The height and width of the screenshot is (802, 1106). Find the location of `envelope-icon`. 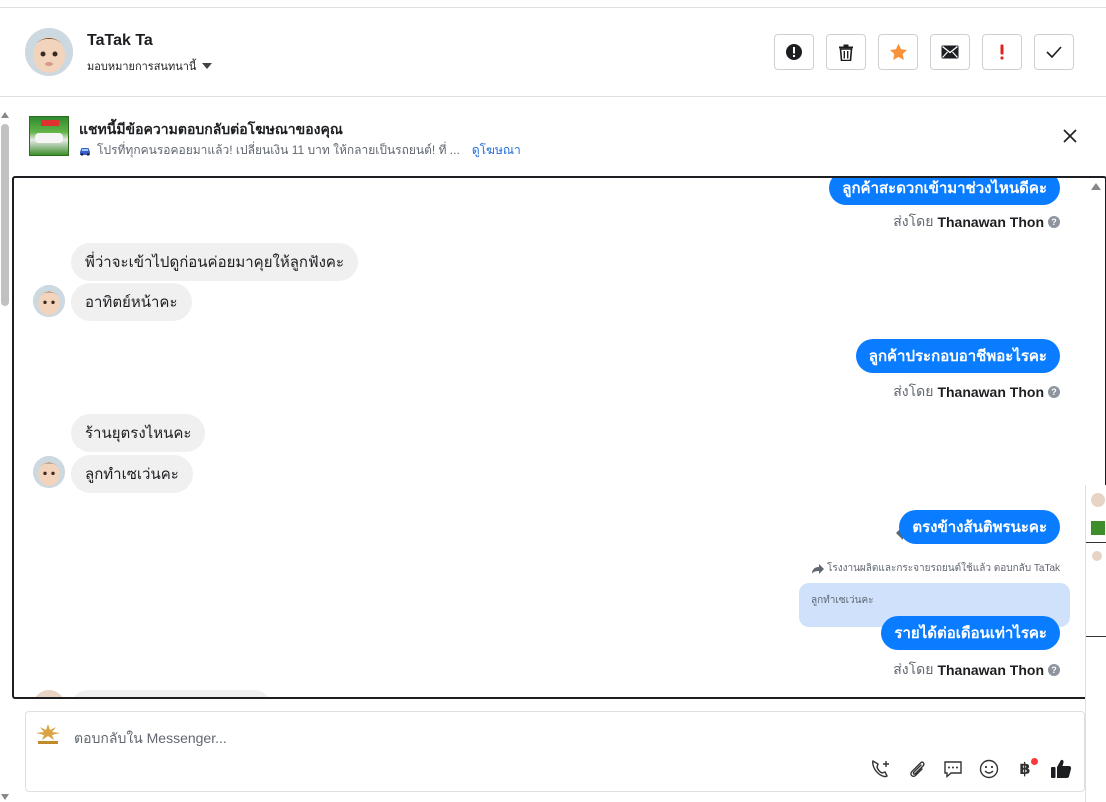

envelope-icon is located at coordinates (950, 52).